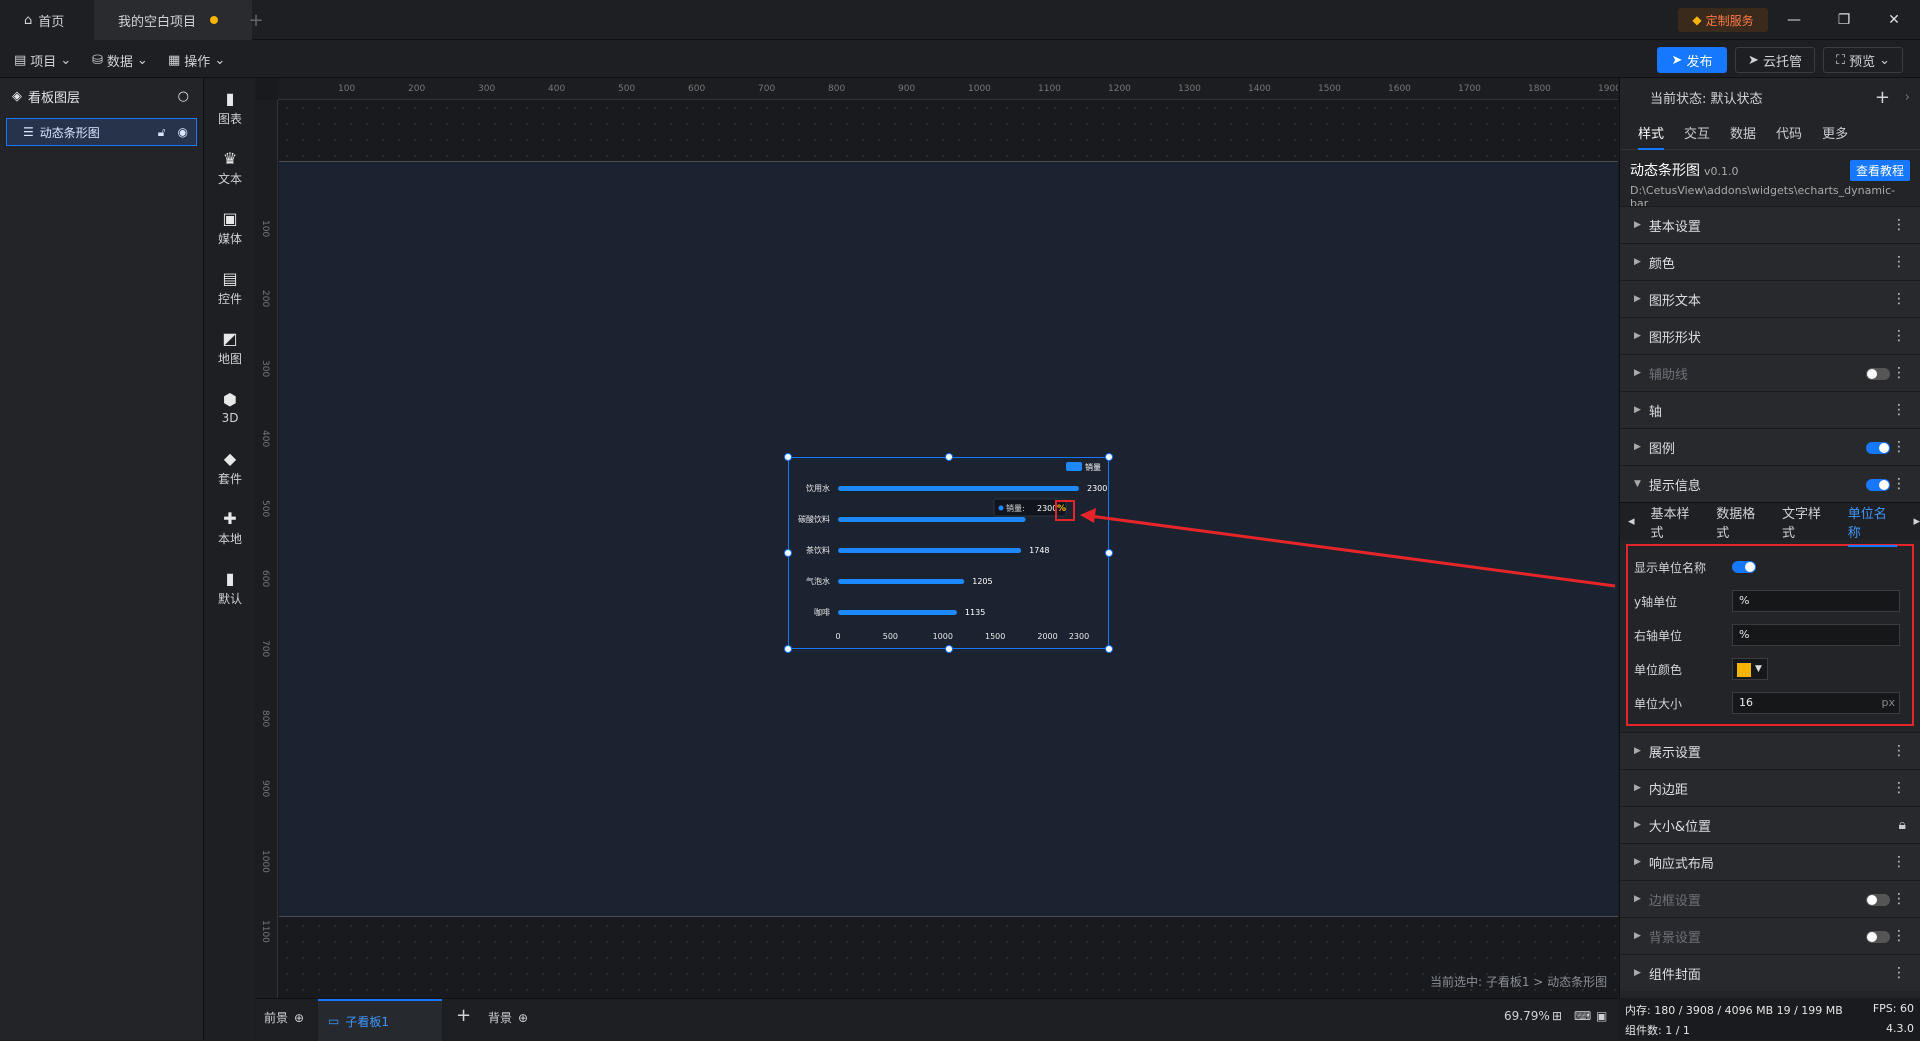 This screenshot has height=1041, width=1920. I want to click on tool-1: ♛ 文本, so click(230, 168).